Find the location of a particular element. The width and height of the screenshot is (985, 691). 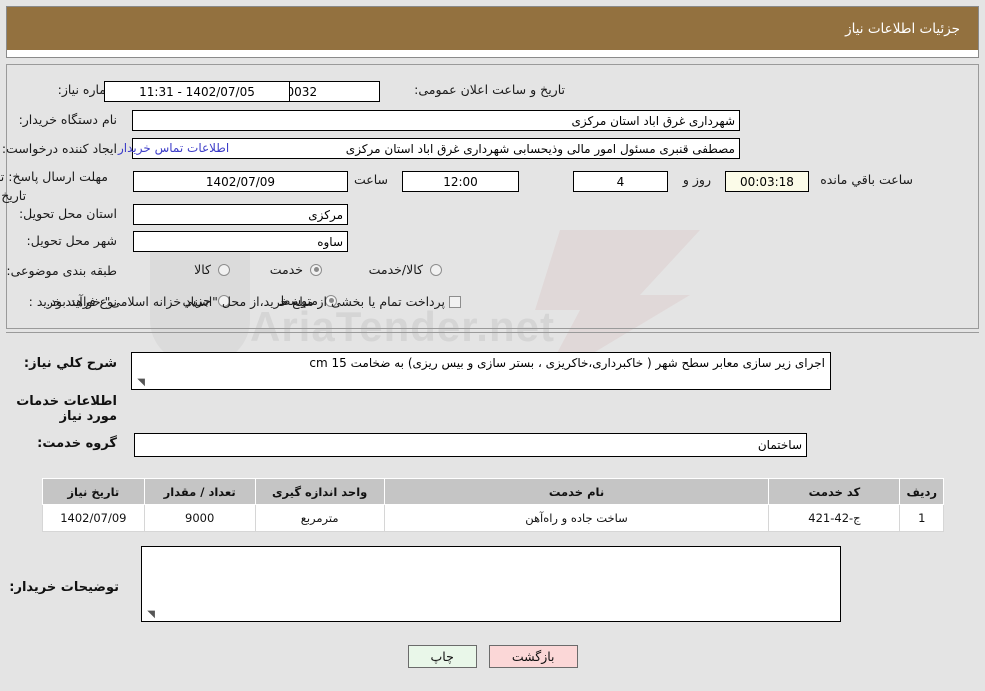

deadline-days-label-row: روز و is located at coordinates (697, 179).